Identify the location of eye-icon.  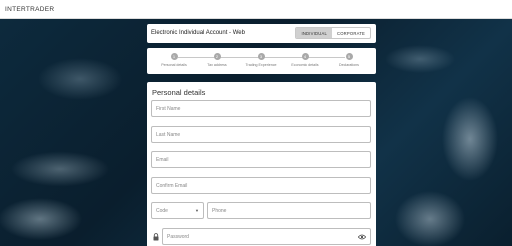
(362, 238).